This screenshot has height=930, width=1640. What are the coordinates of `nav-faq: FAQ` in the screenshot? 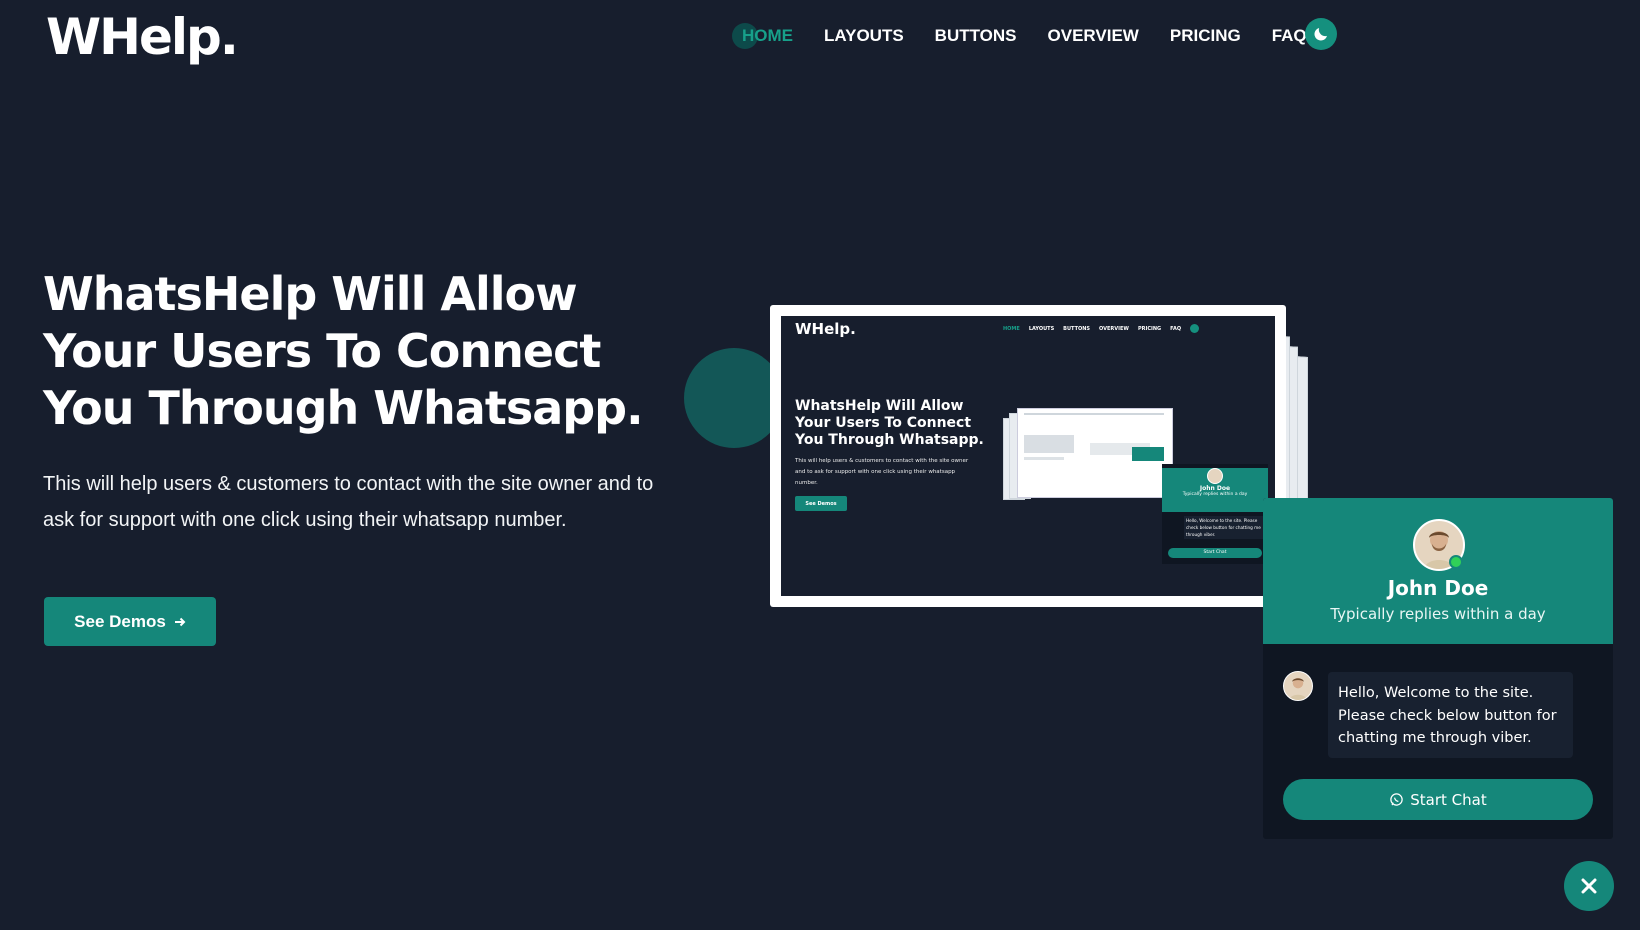 It's located at (1289, 36).